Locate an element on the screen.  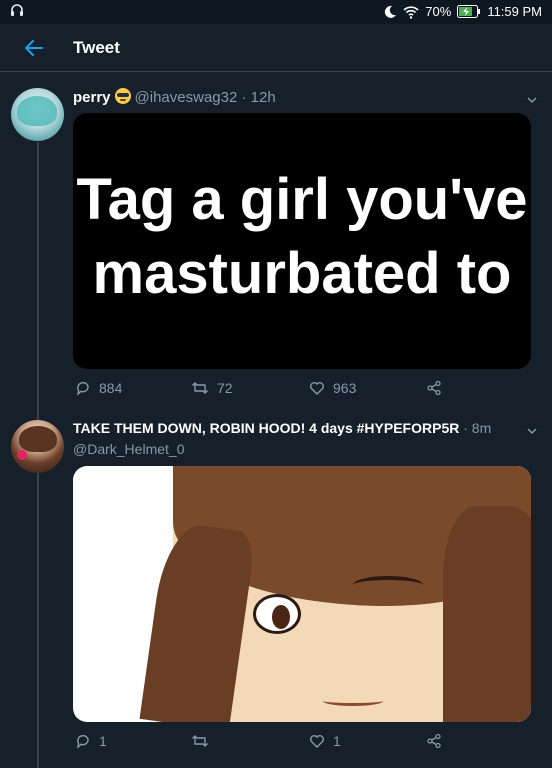
battery-charging-icon is located at coordinates (469, 11).